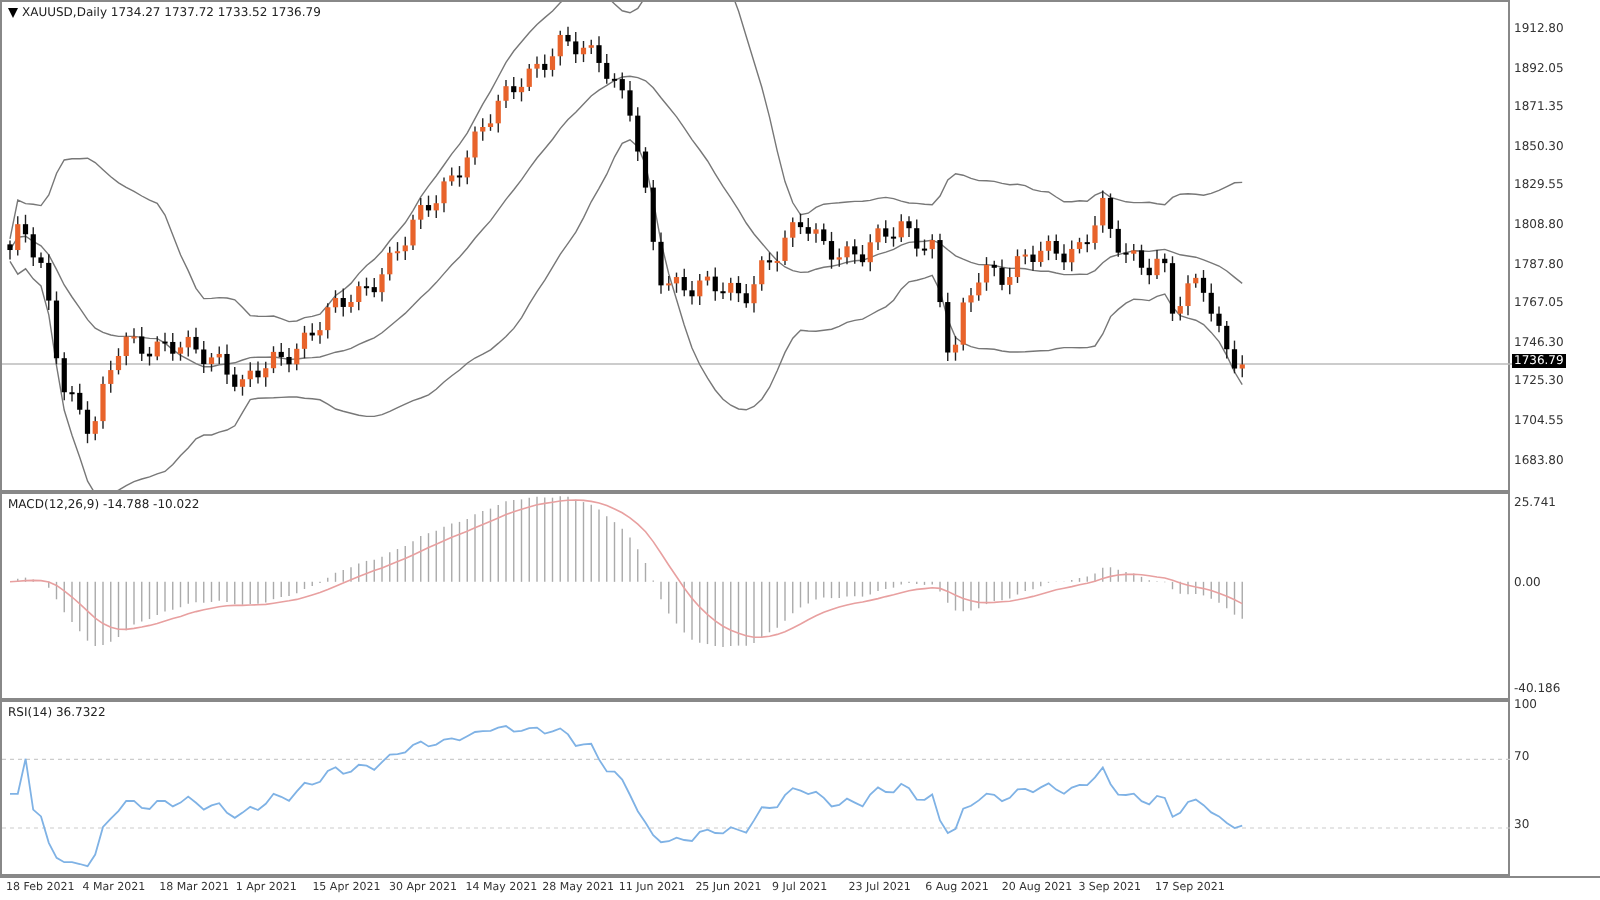 The height and width of the screenshot is (900, 1600). Describe the element at coordinates (13, 13) in the screenshot. I see `triangle-icon` at that location.